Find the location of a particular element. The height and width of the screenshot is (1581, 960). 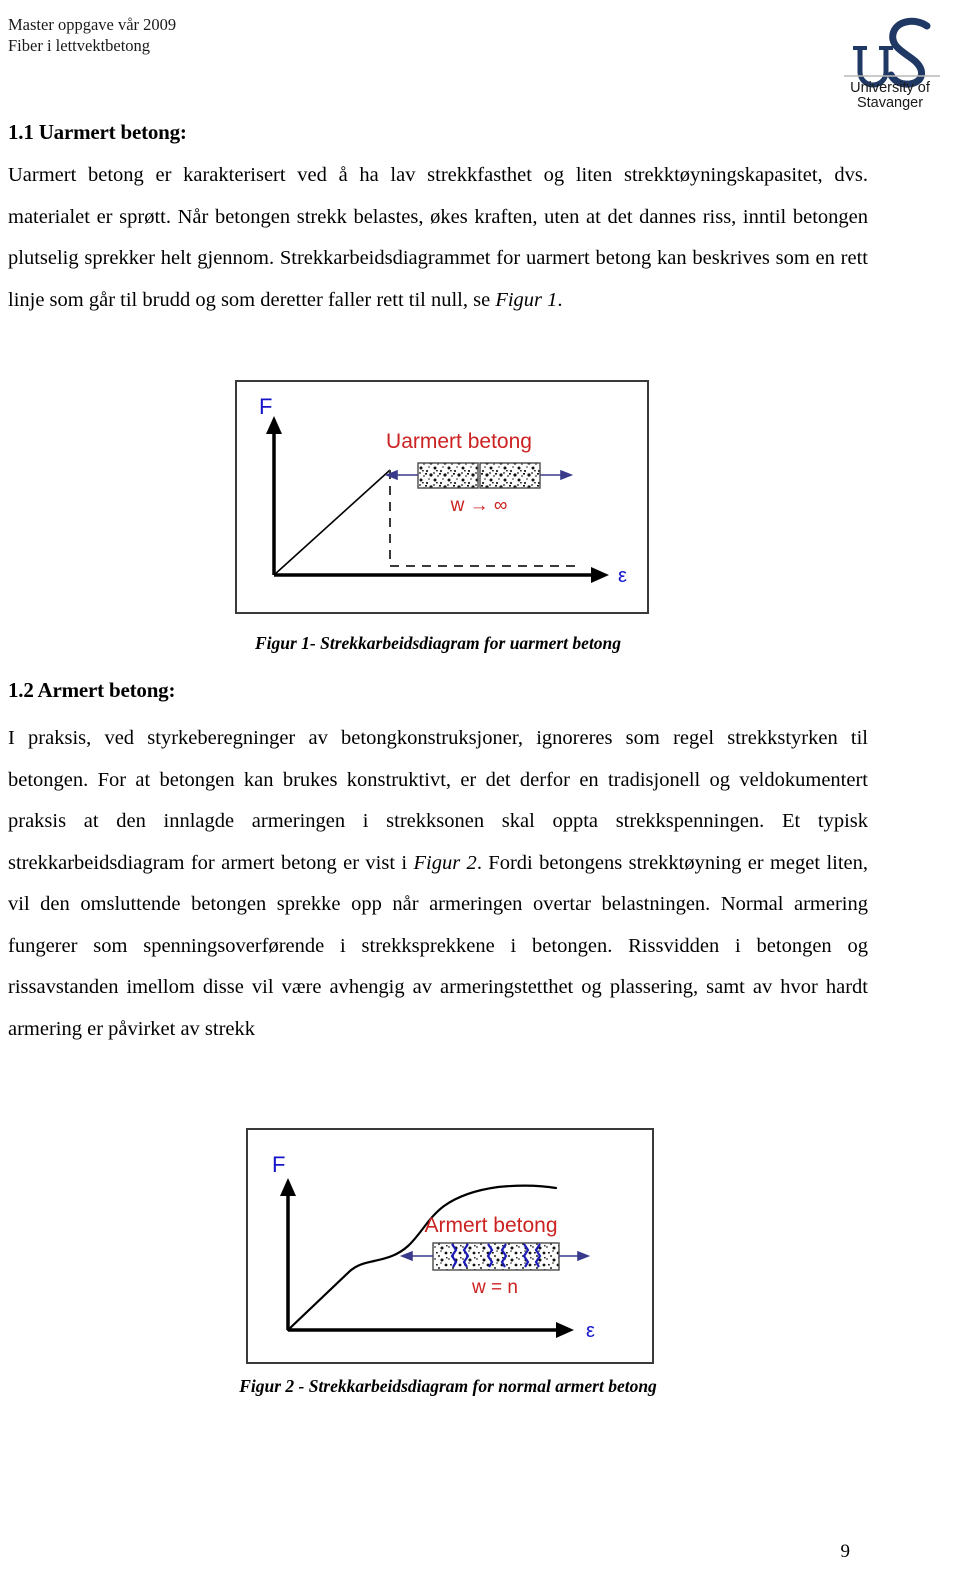

figure-2-x-axis is located at coordinates (431, 1330).